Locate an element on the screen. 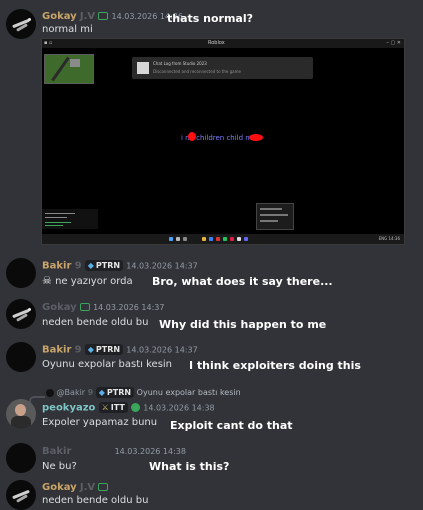  windows-taskbar: ENG 14:36 is located at coordinates (223, 239).